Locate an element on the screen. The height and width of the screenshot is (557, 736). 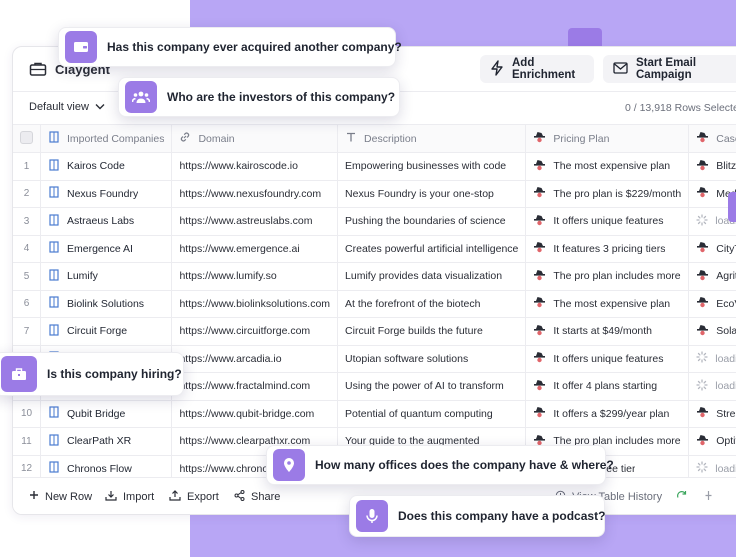
description-cell: Creates powerful artificial intelligence is located at coordinates (432, 249).